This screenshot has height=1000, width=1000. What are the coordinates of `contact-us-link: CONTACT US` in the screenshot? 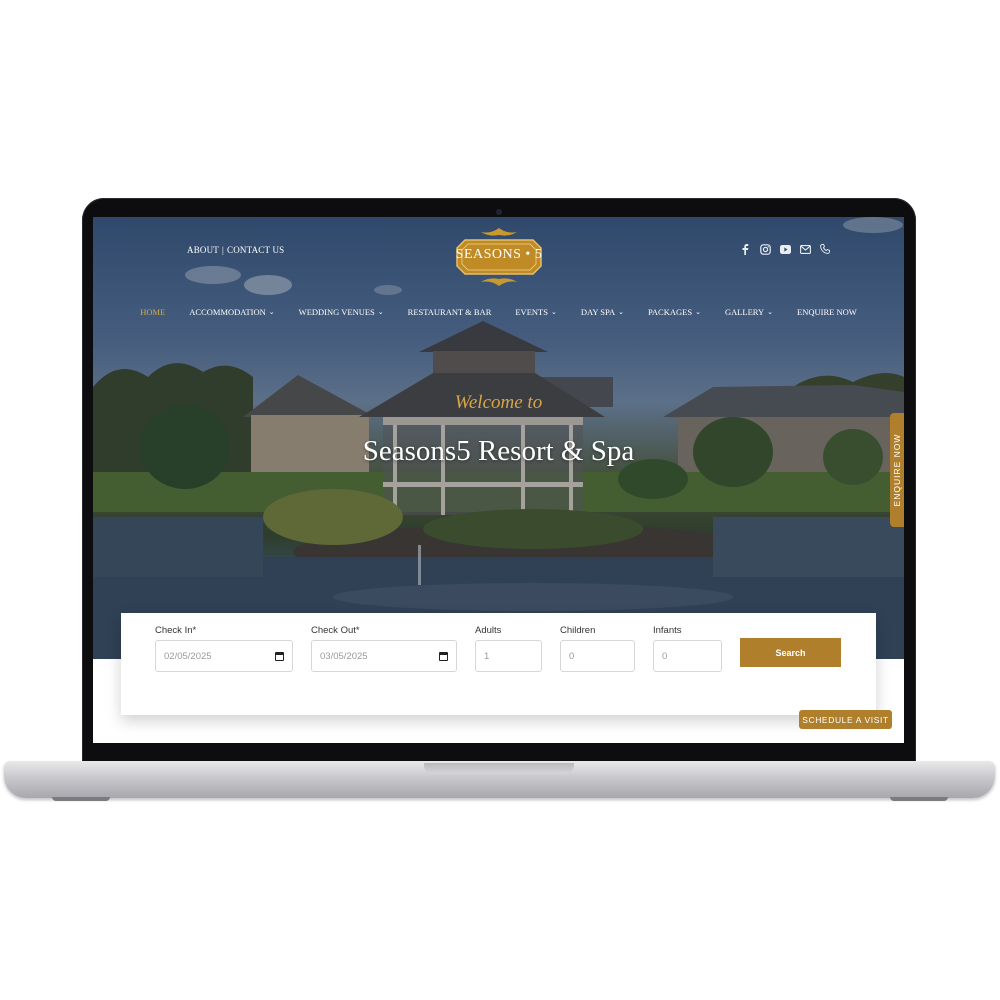 It's located at (255, 250).